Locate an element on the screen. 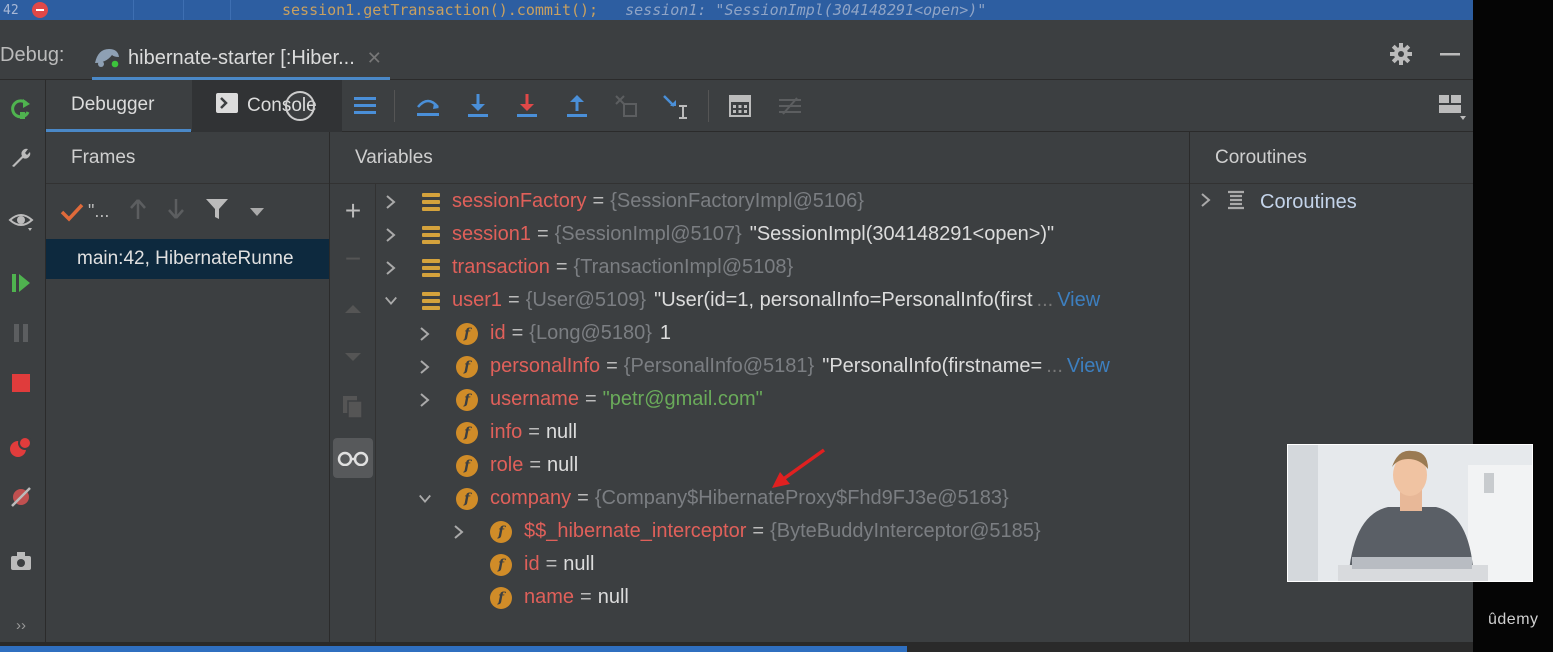  force-step-into-icon is located at coordinates (527, 106).